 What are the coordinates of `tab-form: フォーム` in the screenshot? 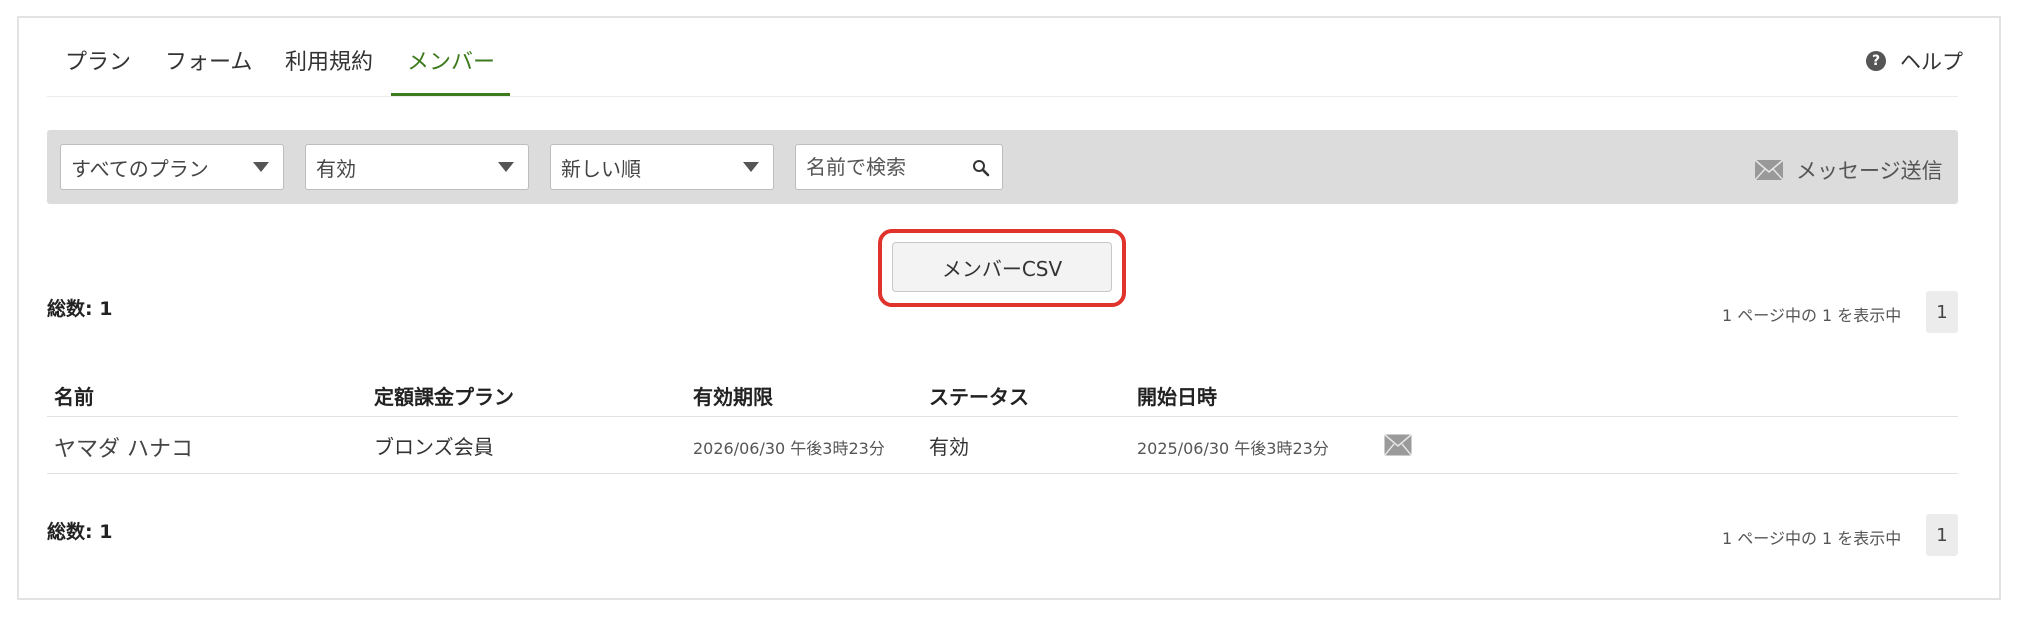 It's located at (208, 60).